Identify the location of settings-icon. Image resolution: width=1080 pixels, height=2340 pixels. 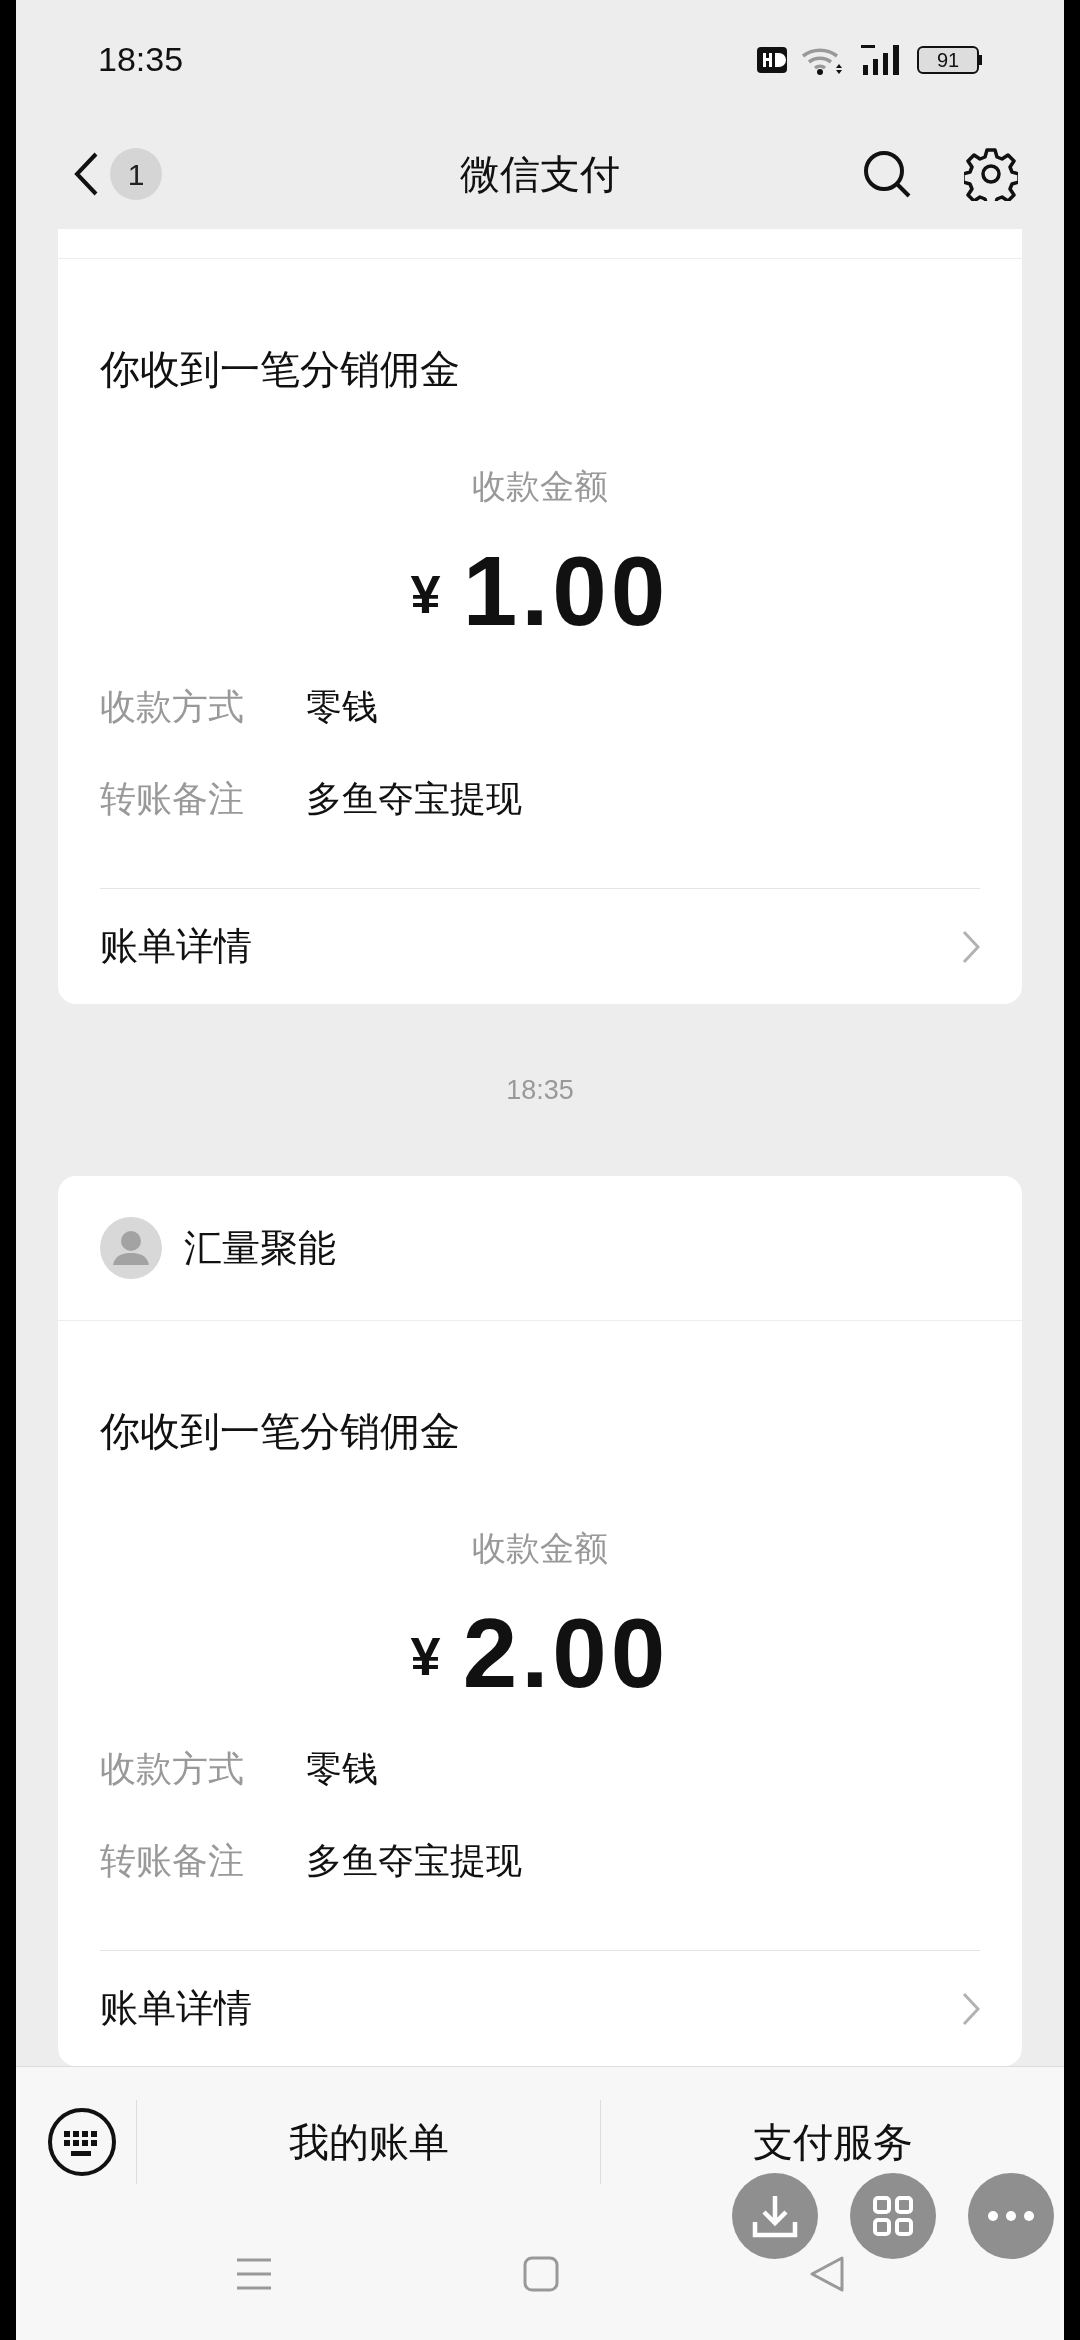
(991, 174).